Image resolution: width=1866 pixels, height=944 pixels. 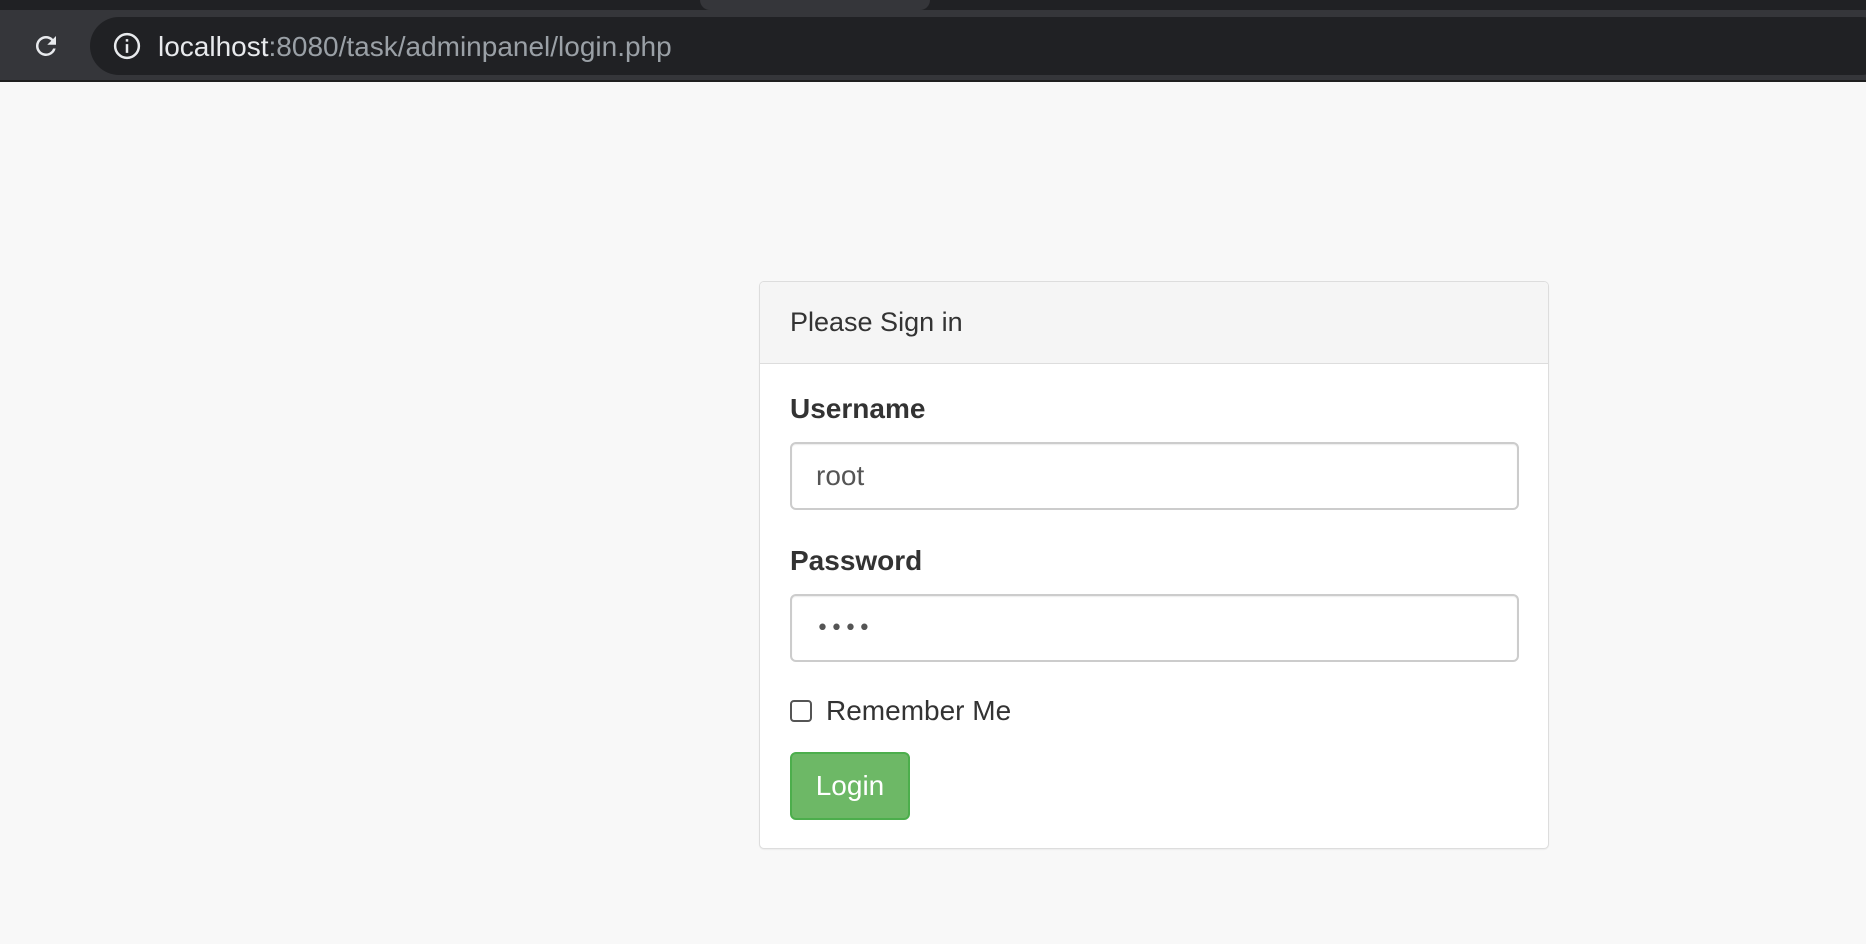 I want to click on browser-toolbar: localhost:8080/task/adminpanel/login.php, so click(x=933, y=45).